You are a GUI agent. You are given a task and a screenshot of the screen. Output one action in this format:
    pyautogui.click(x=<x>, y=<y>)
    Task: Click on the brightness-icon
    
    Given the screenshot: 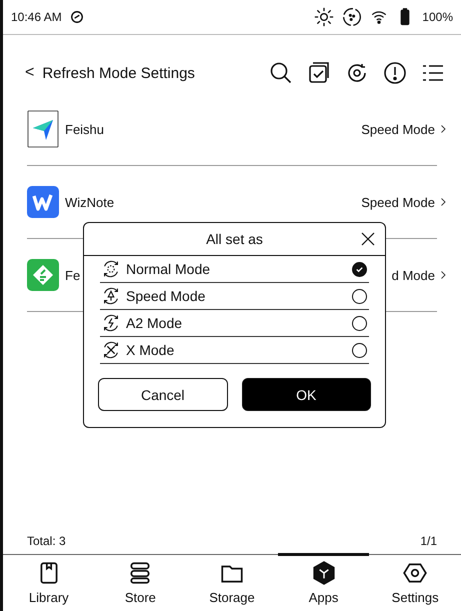 What is the action you would take?
    pyautogui.click(x=324, y=17)
    